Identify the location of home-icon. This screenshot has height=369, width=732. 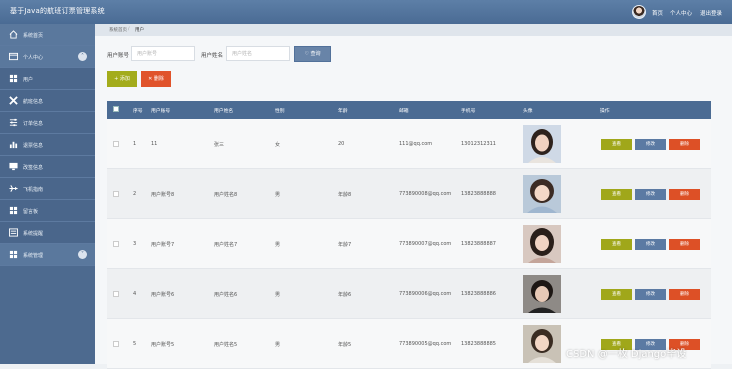
(13, 34).